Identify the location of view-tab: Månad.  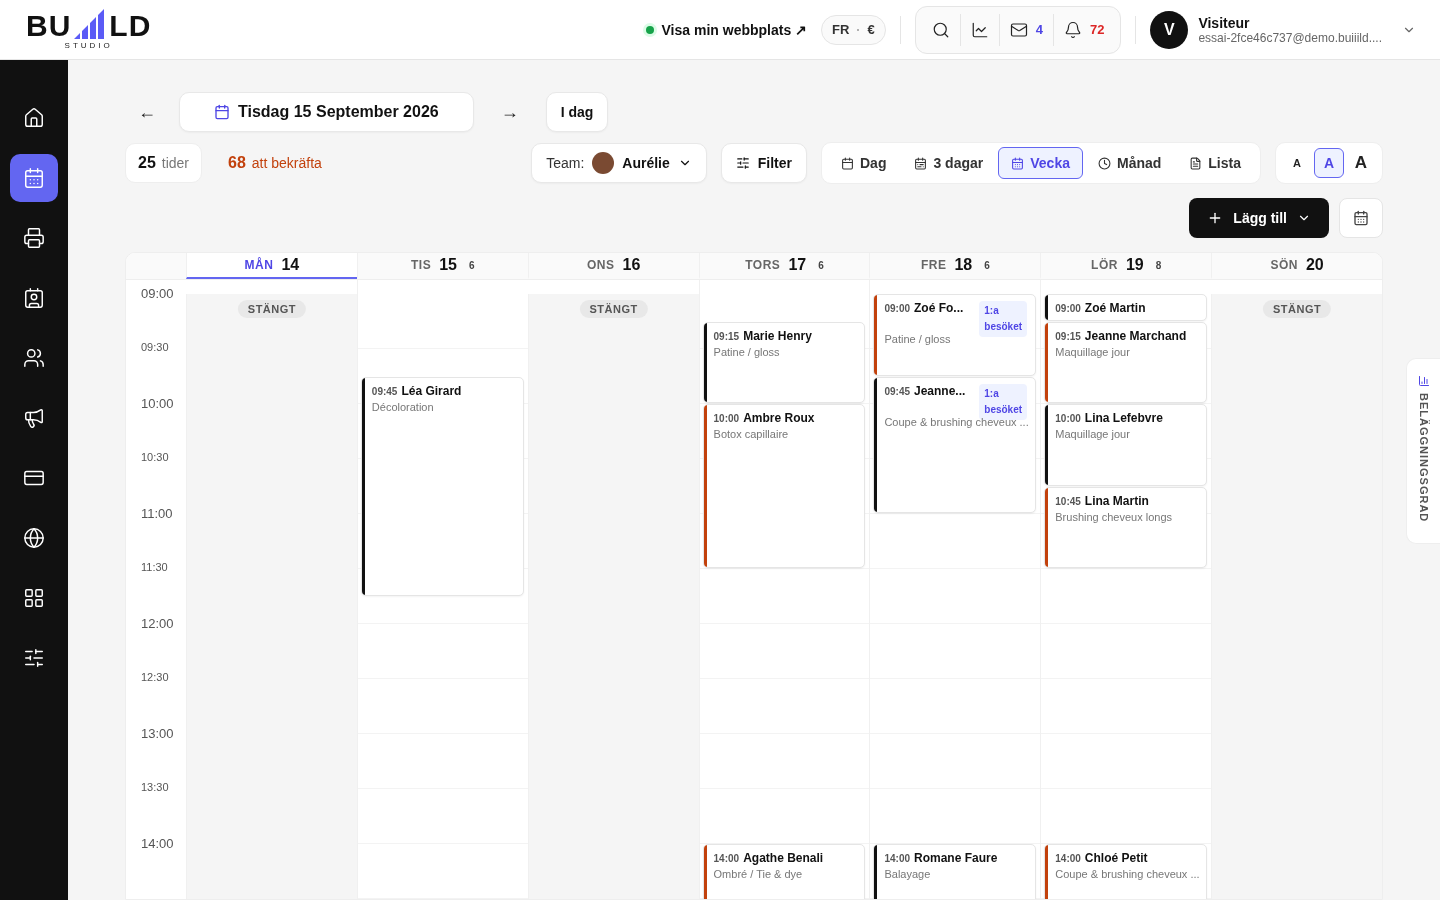
(1129, 163).